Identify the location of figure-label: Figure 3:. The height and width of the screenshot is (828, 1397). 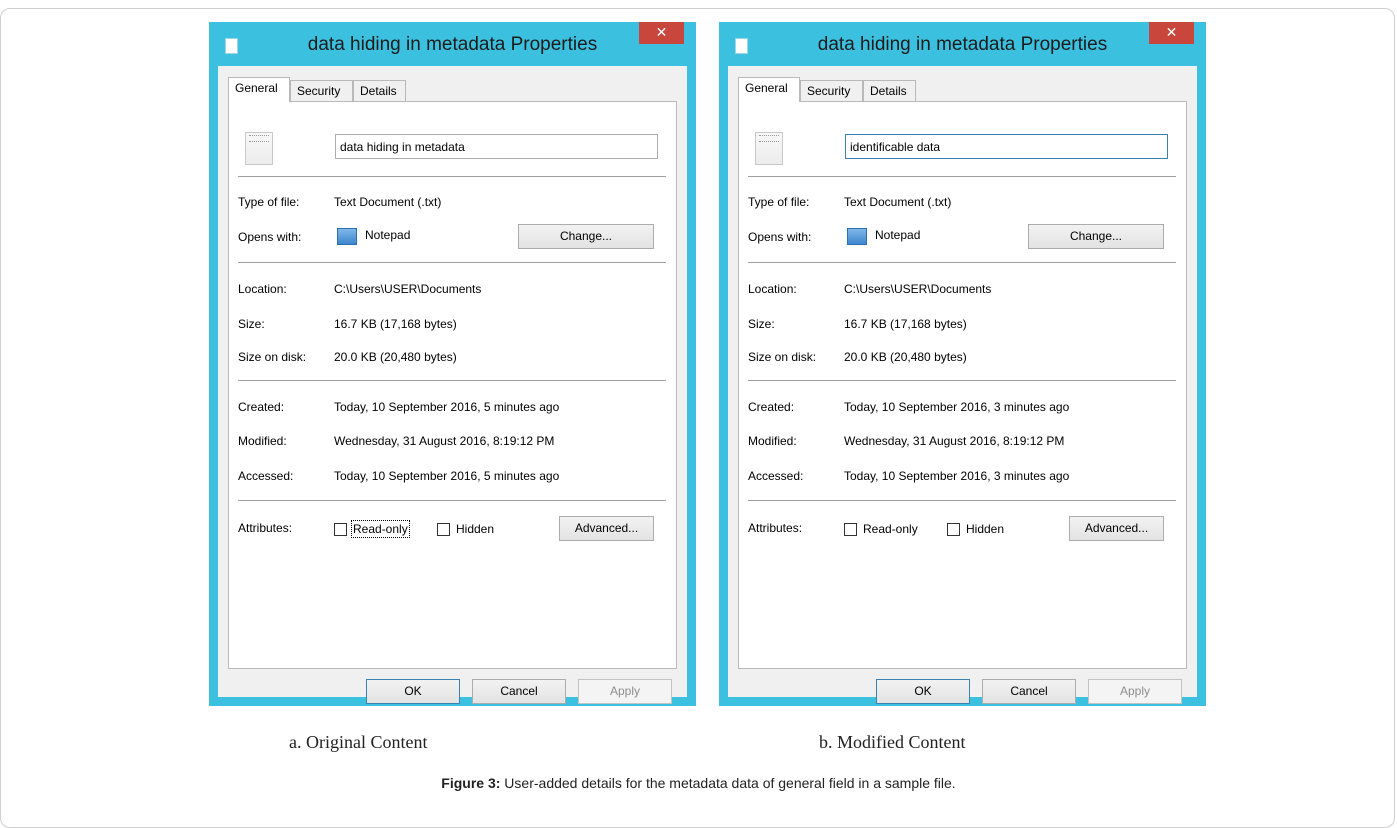
(471, 783).